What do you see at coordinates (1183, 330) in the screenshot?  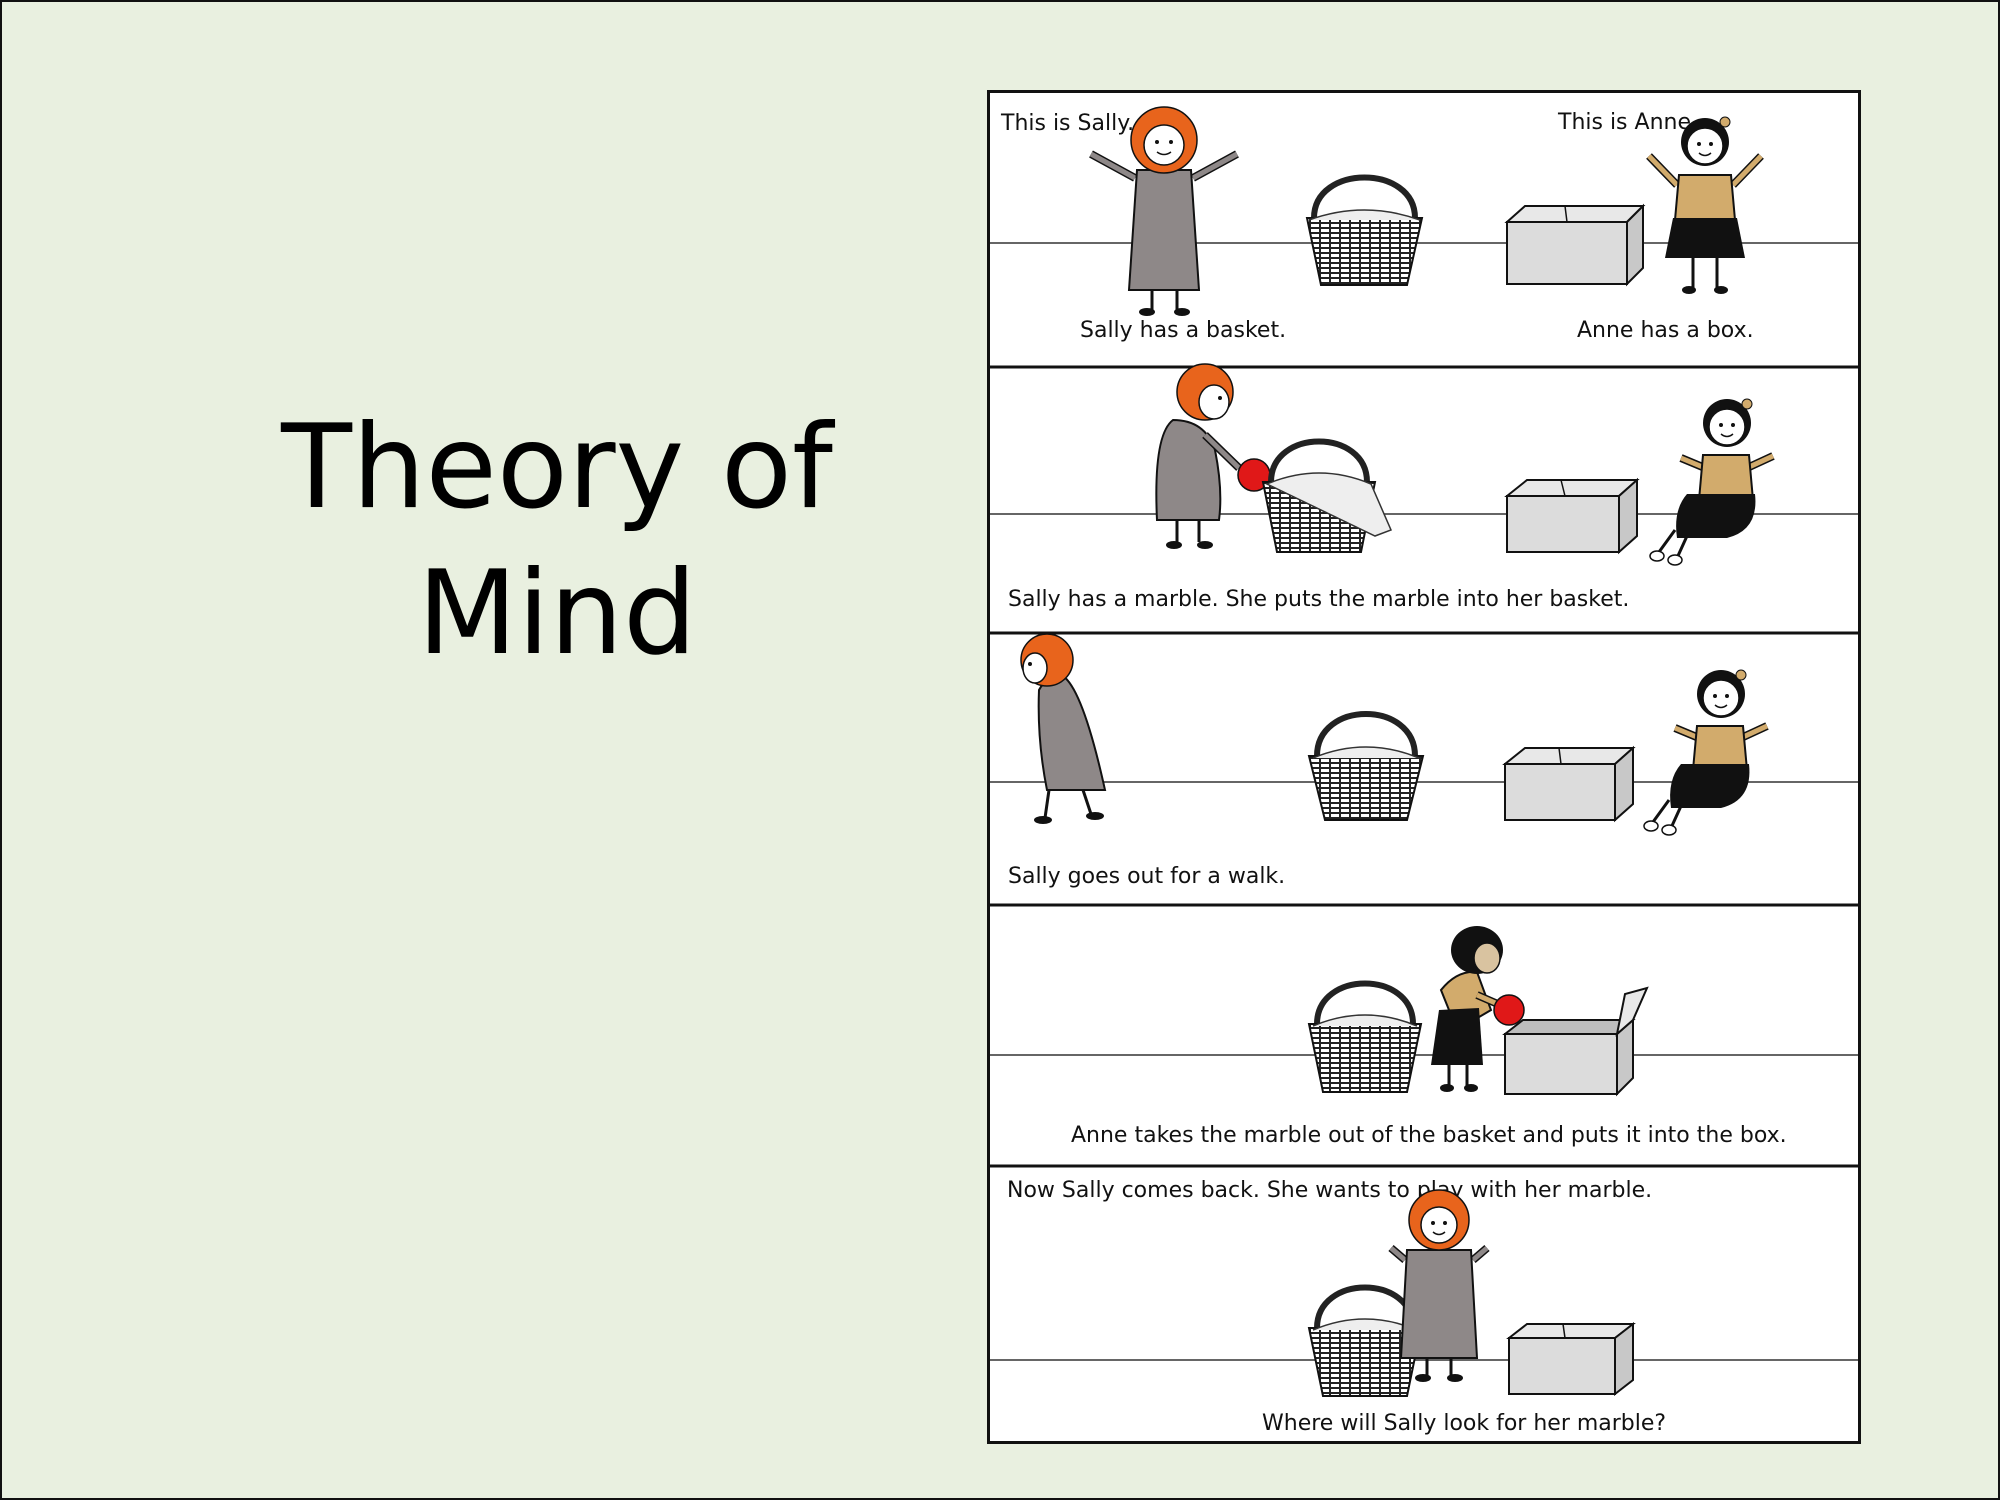 I see `caption-sally-has-basket: Sally has a basket.` at bounding box center [1183, 330].